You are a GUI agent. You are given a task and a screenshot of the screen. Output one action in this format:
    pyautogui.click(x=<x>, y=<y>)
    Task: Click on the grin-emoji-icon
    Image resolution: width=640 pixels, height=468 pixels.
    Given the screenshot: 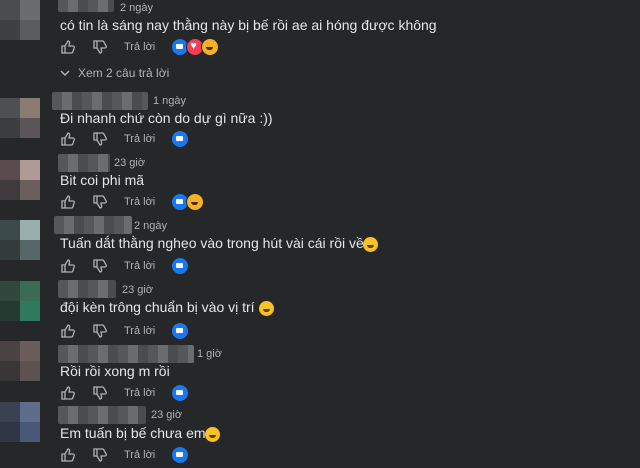 What is the action you would take?
    pyautogui.click(x=370, y=244)
    